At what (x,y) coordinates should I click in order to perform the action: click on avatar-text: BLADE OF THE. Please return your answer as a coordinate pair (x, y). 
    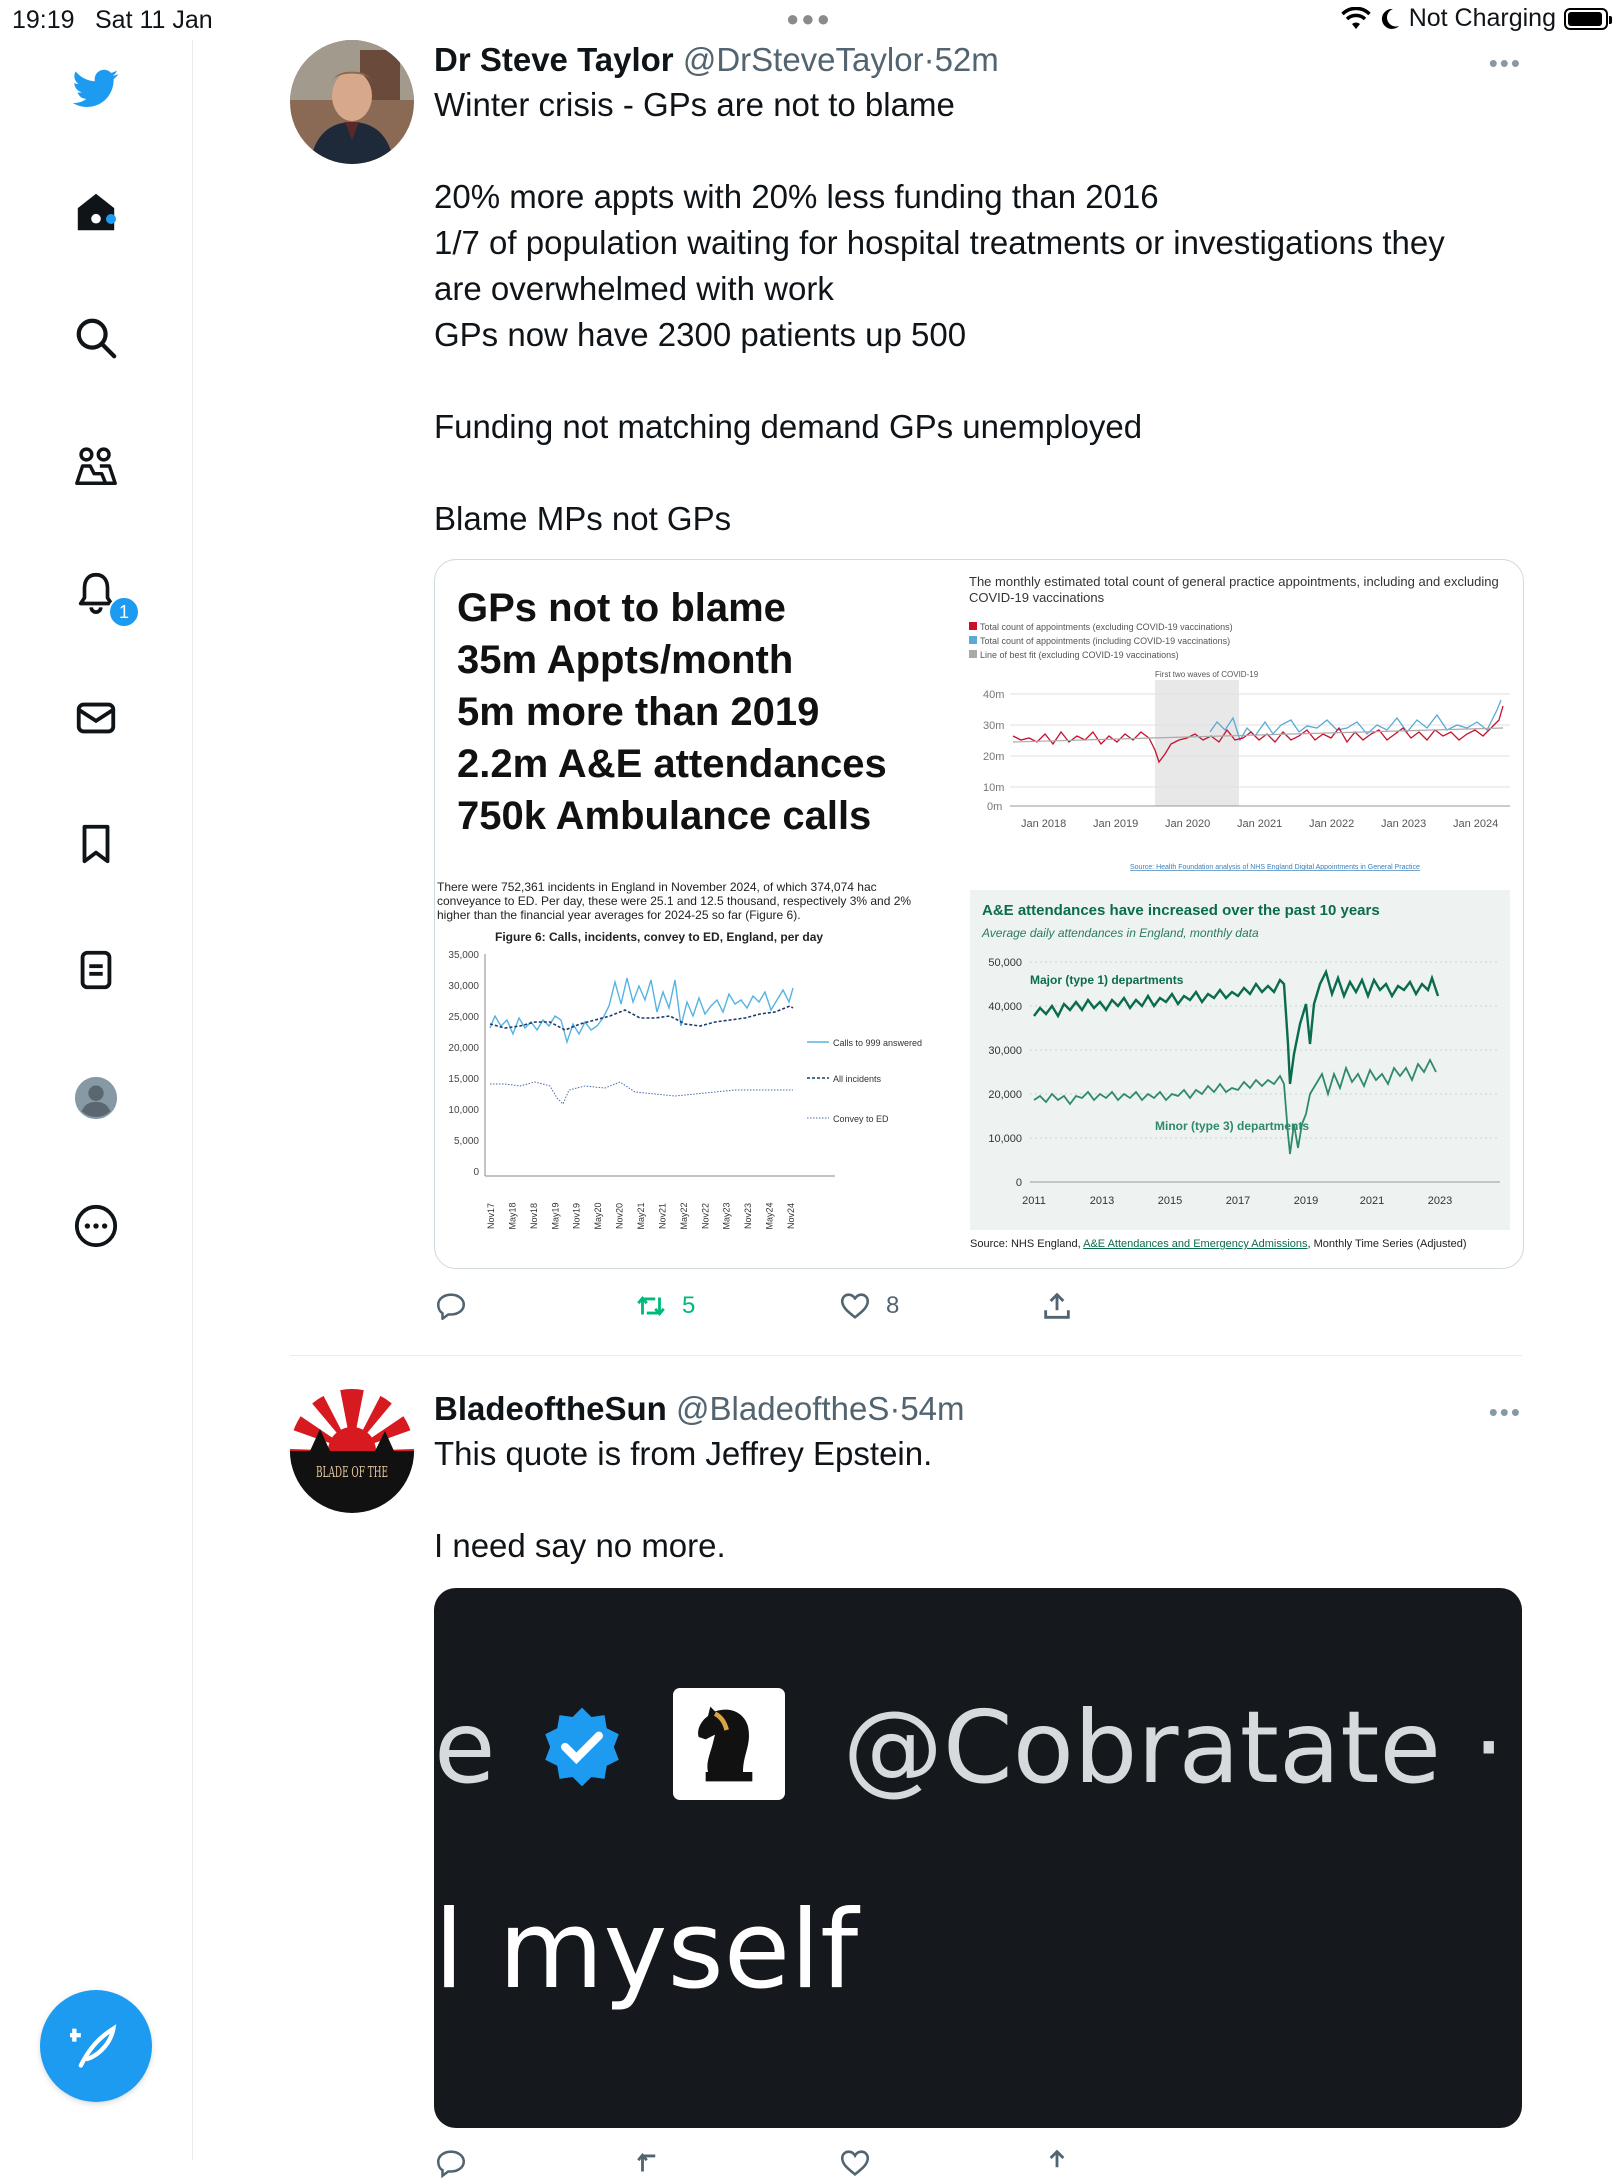
    Looking at the image, I should click on (352, 1472).